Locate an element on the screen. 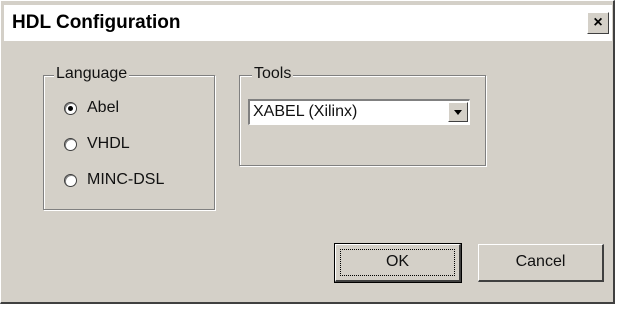  close-button: × is located at coordinates (598, 23).